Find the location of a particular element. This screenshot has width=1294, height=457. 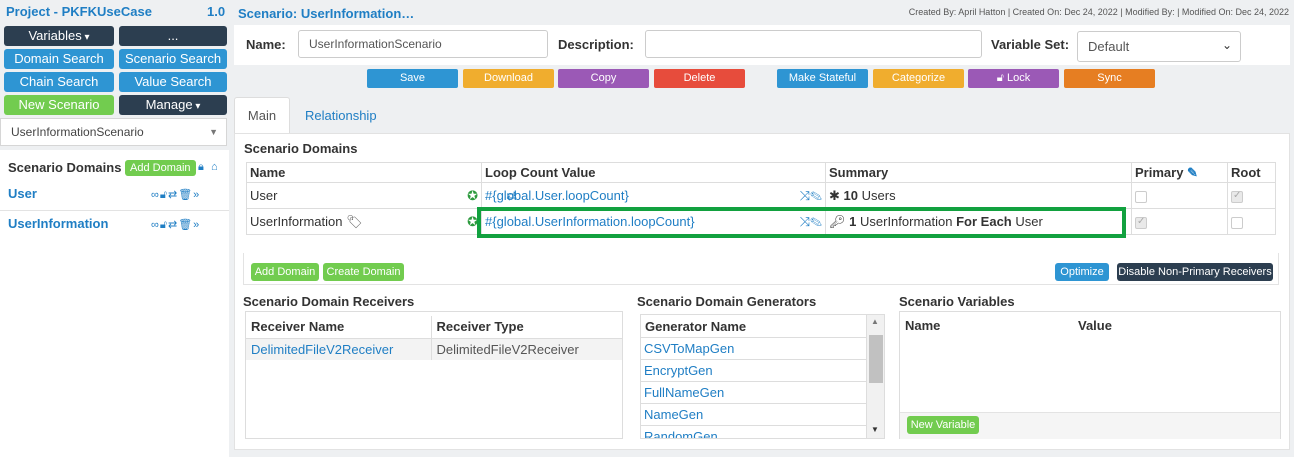

sync-button: Sync is located at coordinates (1109, 78).